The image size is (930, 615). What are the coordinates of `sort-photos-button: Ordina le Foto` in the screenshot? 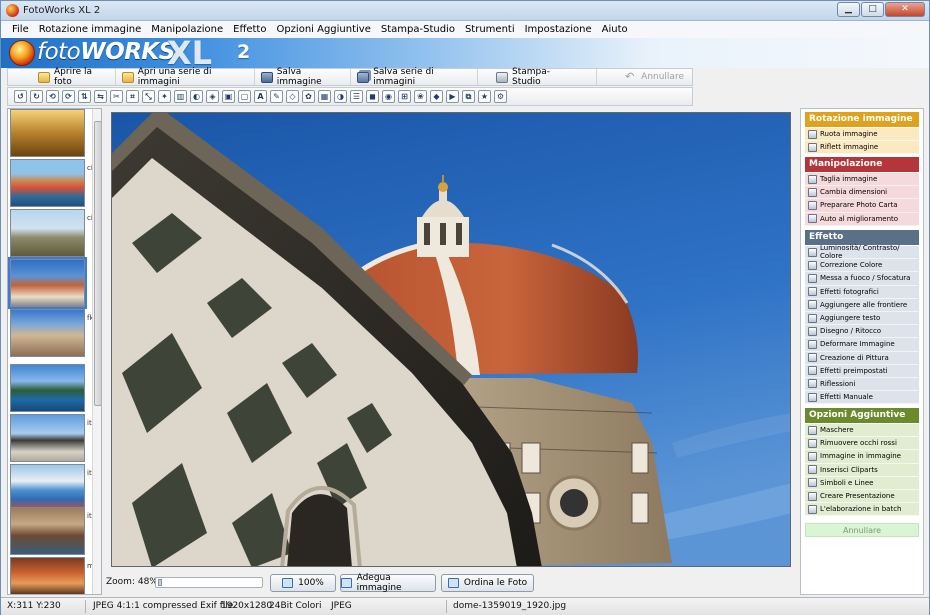 It's located at (487, 583).